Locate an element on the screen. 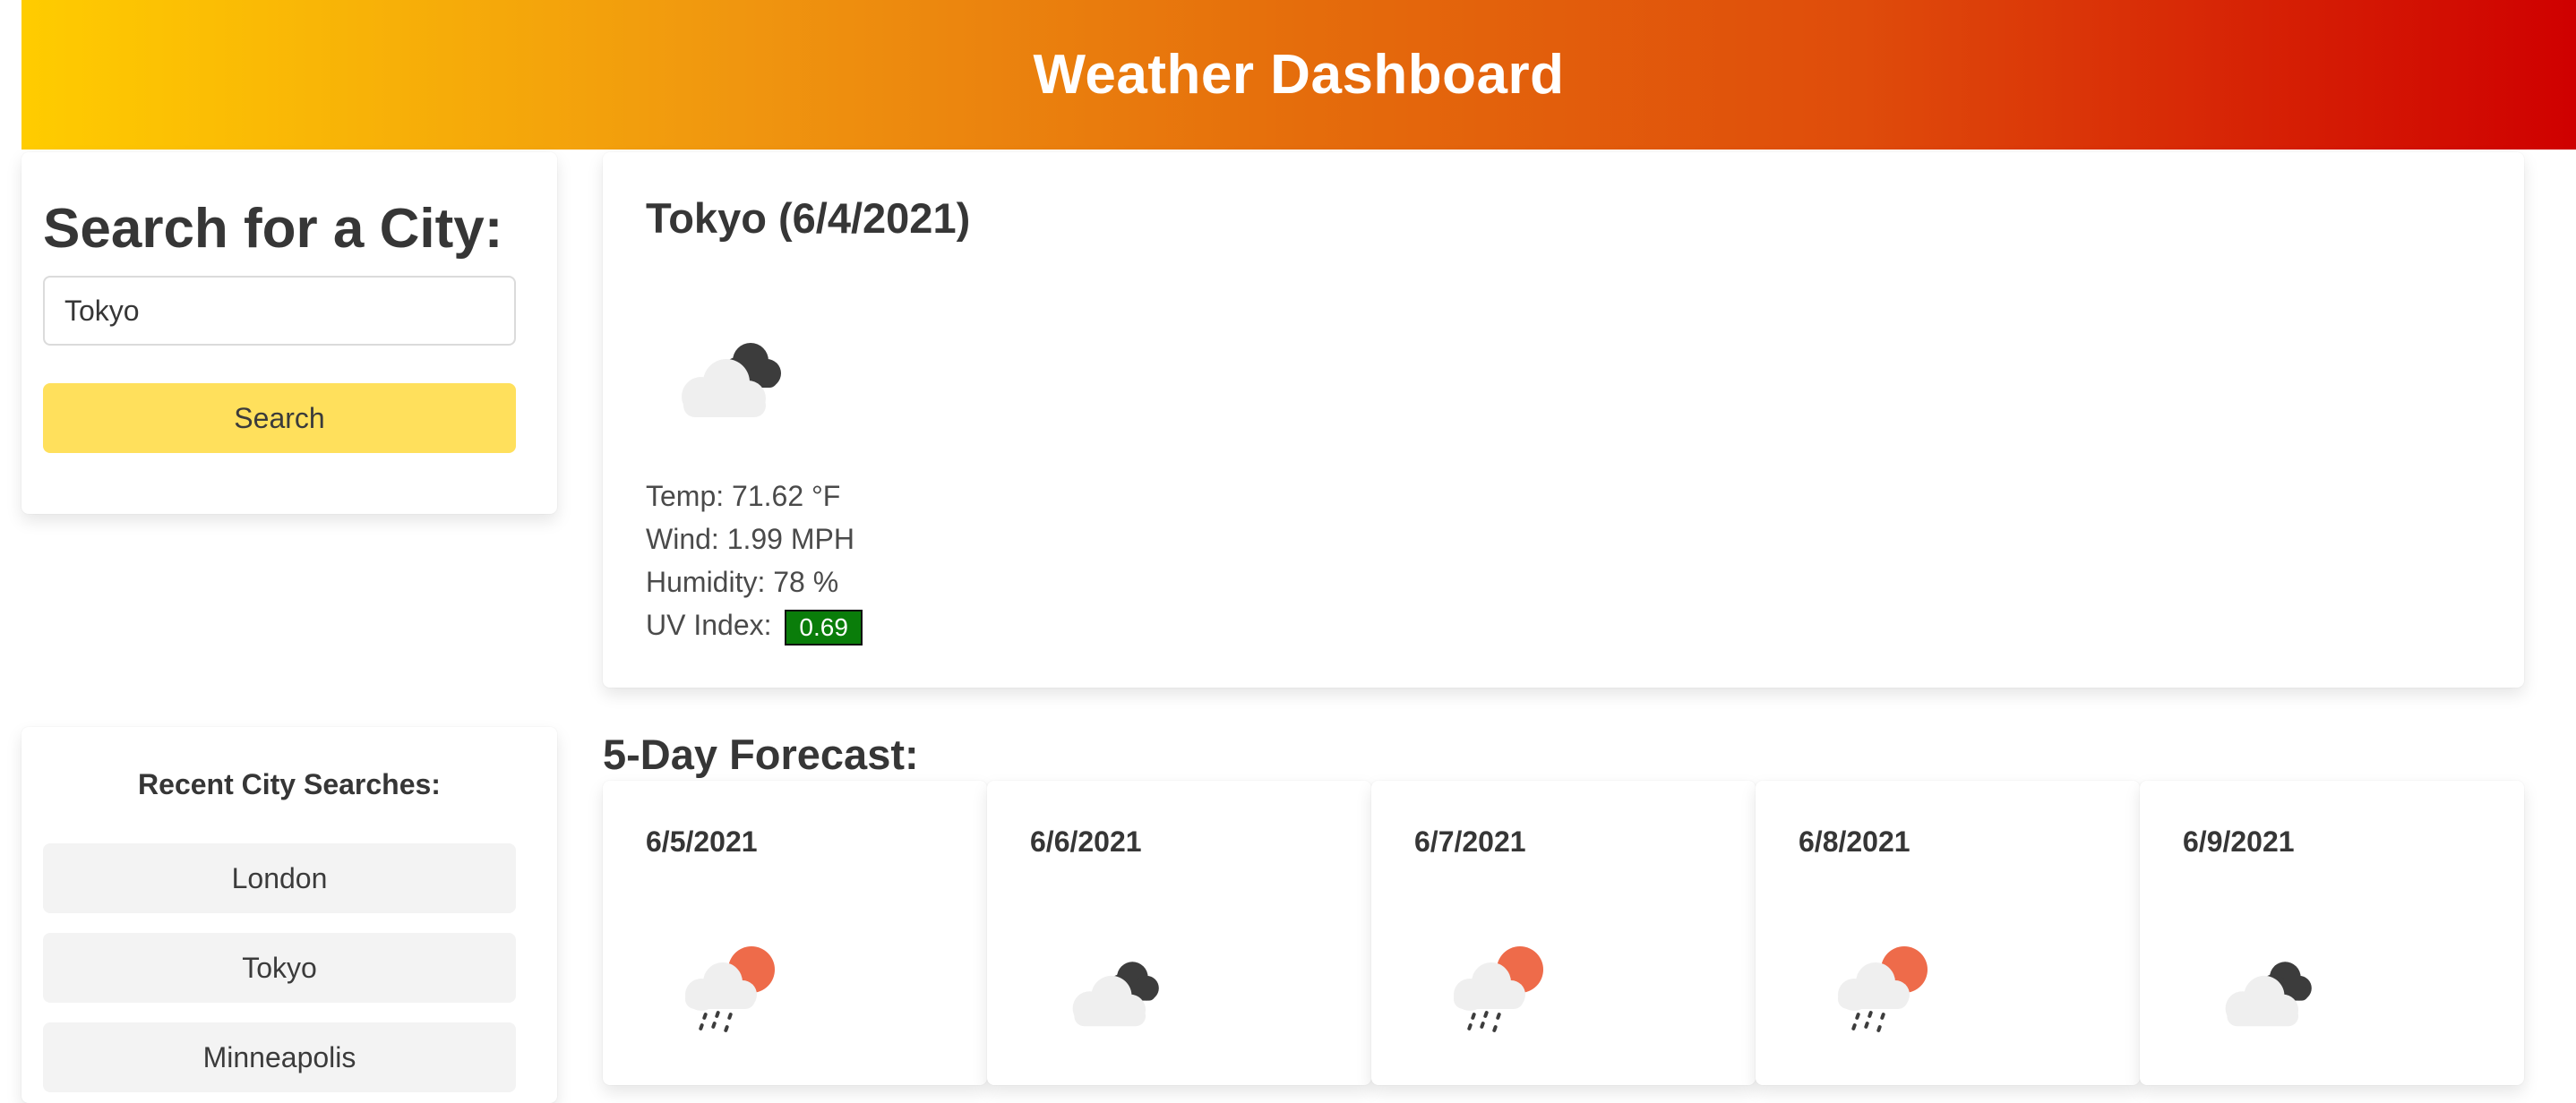 The image size is (2576, 1103). search-title: Search for a City: is located at coordinates (273, 229).